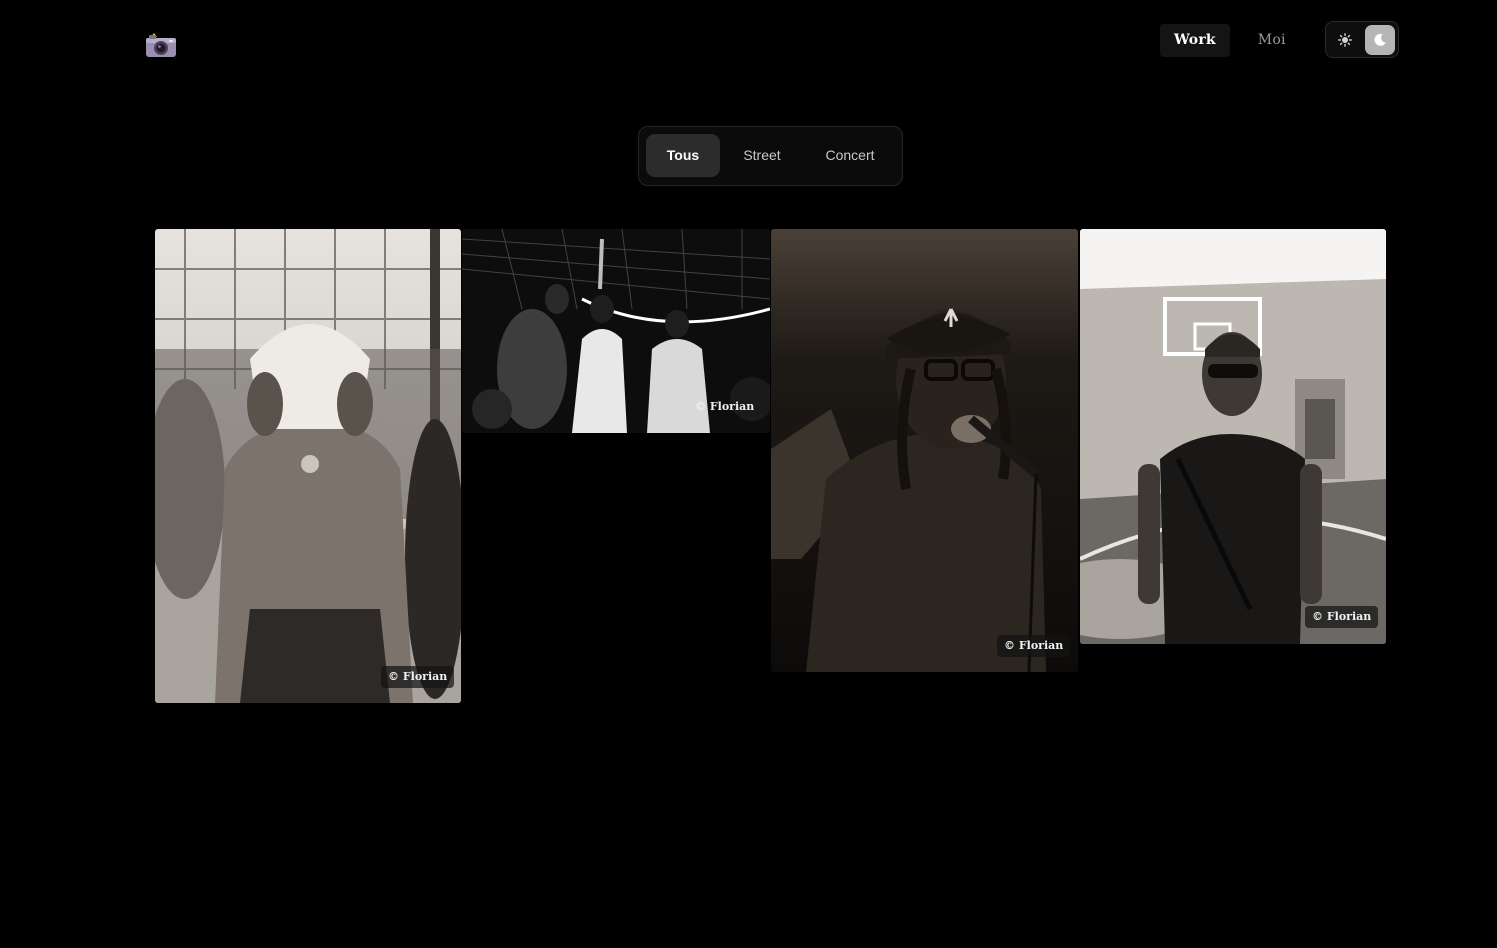  Describe the element at coordinates (683, 155) in the screenshot. I see `filter-tous: Tous` at that location.